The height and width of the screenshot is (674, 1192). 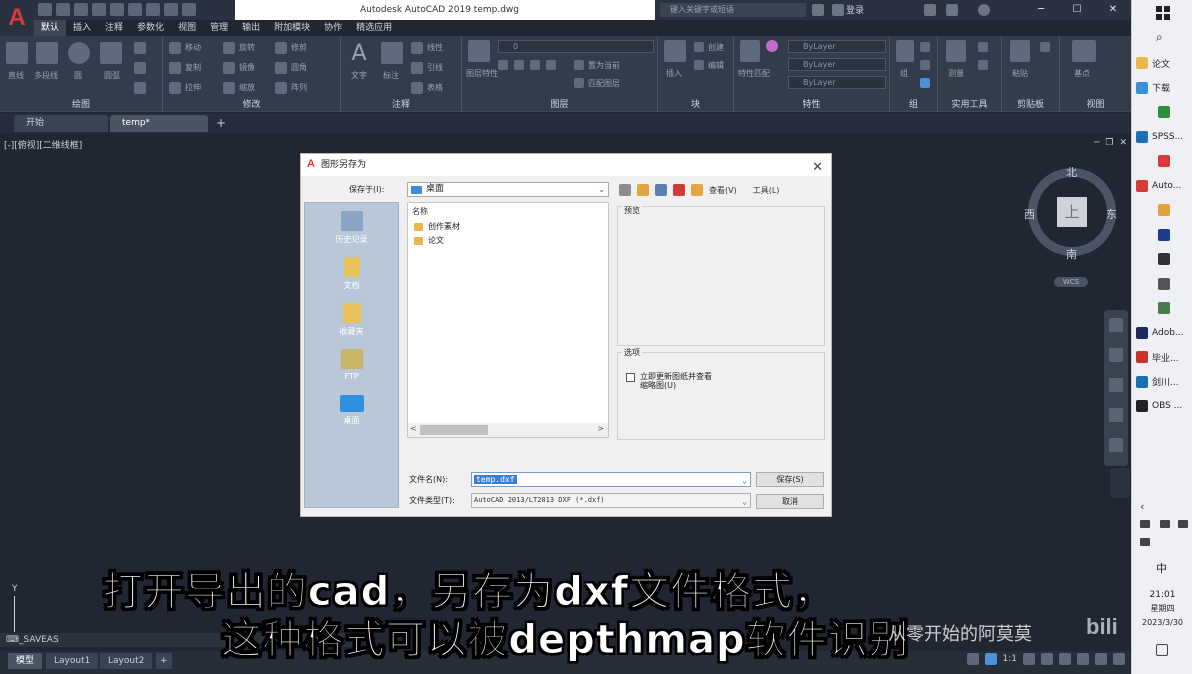 I want to click on tab-addins: 附加模块, so click(x=292, y=28).